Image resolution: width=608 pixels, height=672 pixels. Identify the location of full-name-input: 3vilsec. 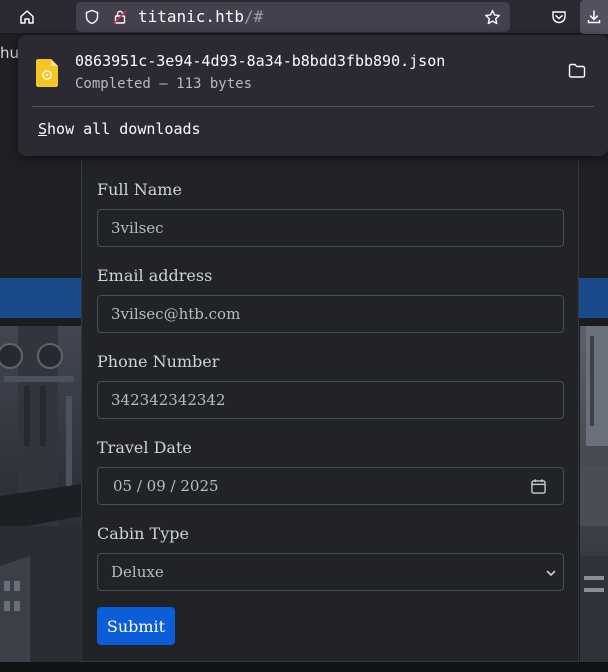
(330, 228).